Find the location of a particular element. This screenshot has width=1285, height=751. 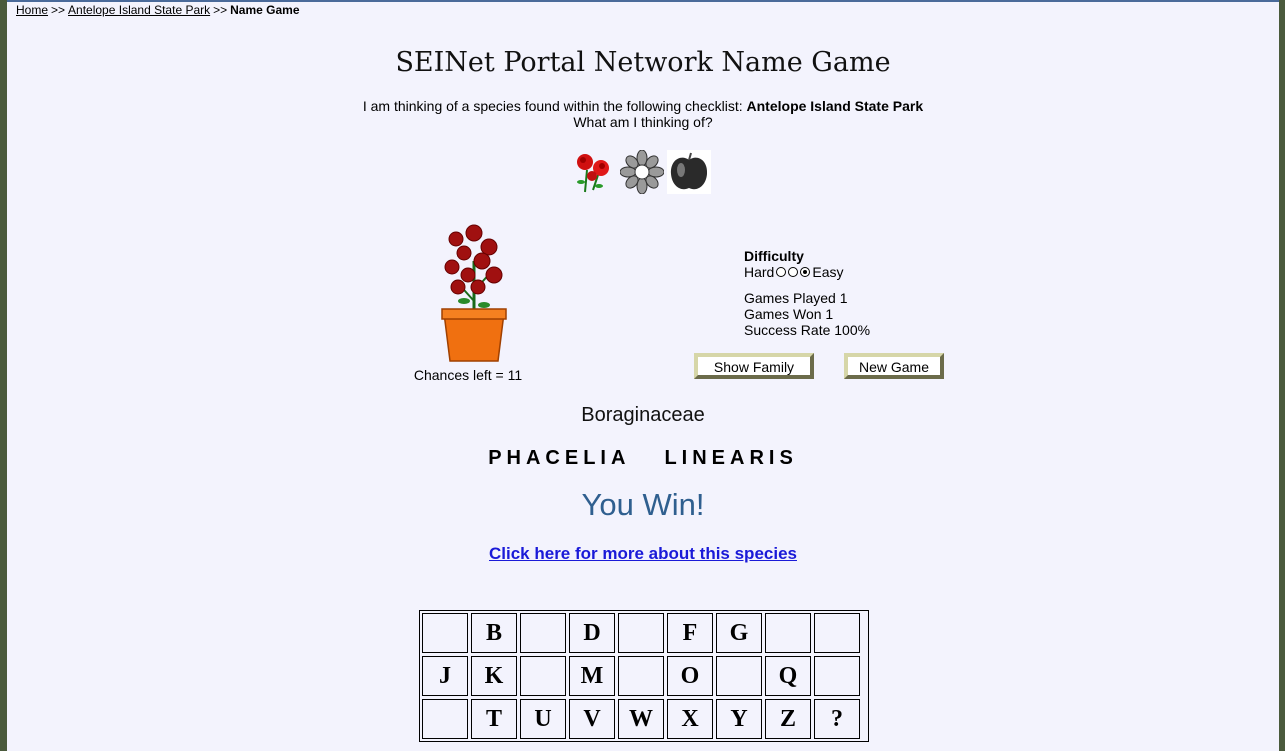

letter-grid: B D F G J K M O Q T U V W X Y Z? is located at coordinates (644, 676).